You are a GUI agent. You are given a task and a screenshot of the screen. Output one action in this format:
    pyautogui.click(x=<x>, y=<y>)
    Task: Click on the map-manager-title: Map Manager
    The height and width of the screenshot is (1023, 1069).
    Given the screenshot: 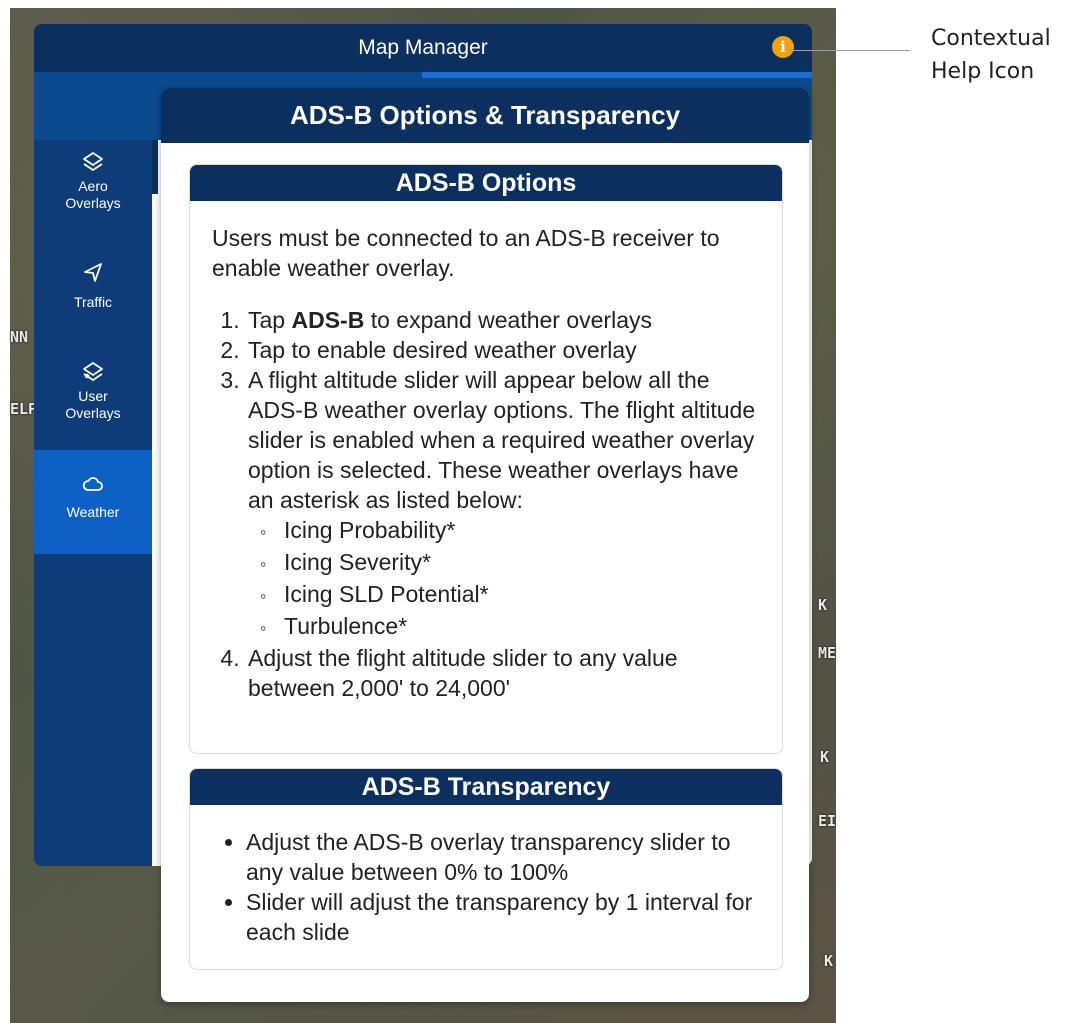 What is the action you would take?
    pyautogui.click(x=423, y=47)
    